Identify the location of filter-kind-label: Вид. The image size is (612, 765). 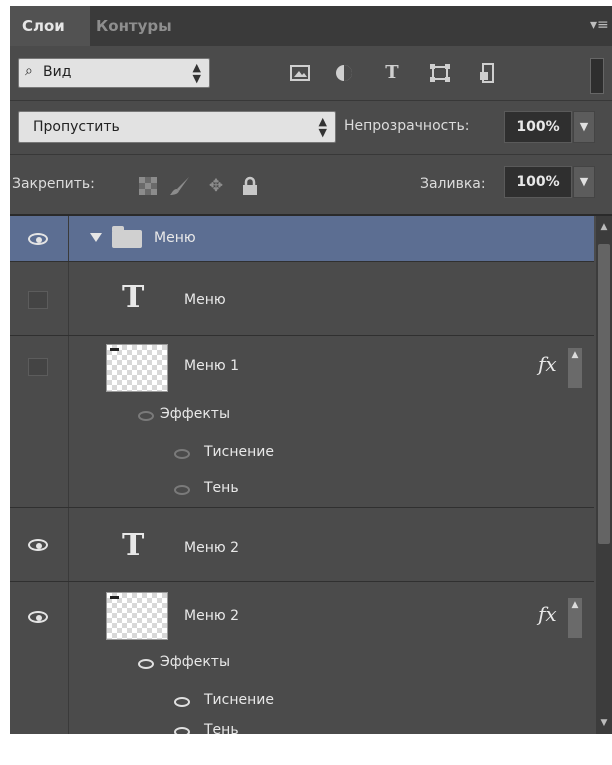
(57, 72).